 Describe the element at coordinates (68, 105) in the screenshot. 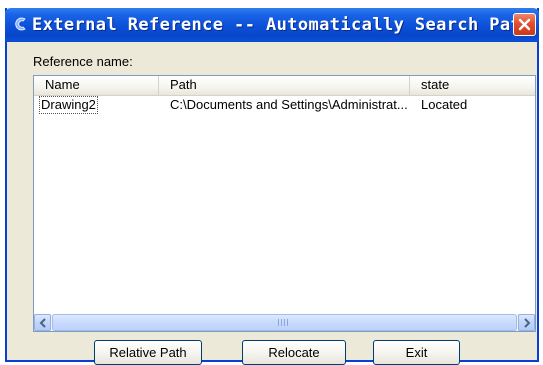

I see `row-name-cell: Drawing2` at that location.